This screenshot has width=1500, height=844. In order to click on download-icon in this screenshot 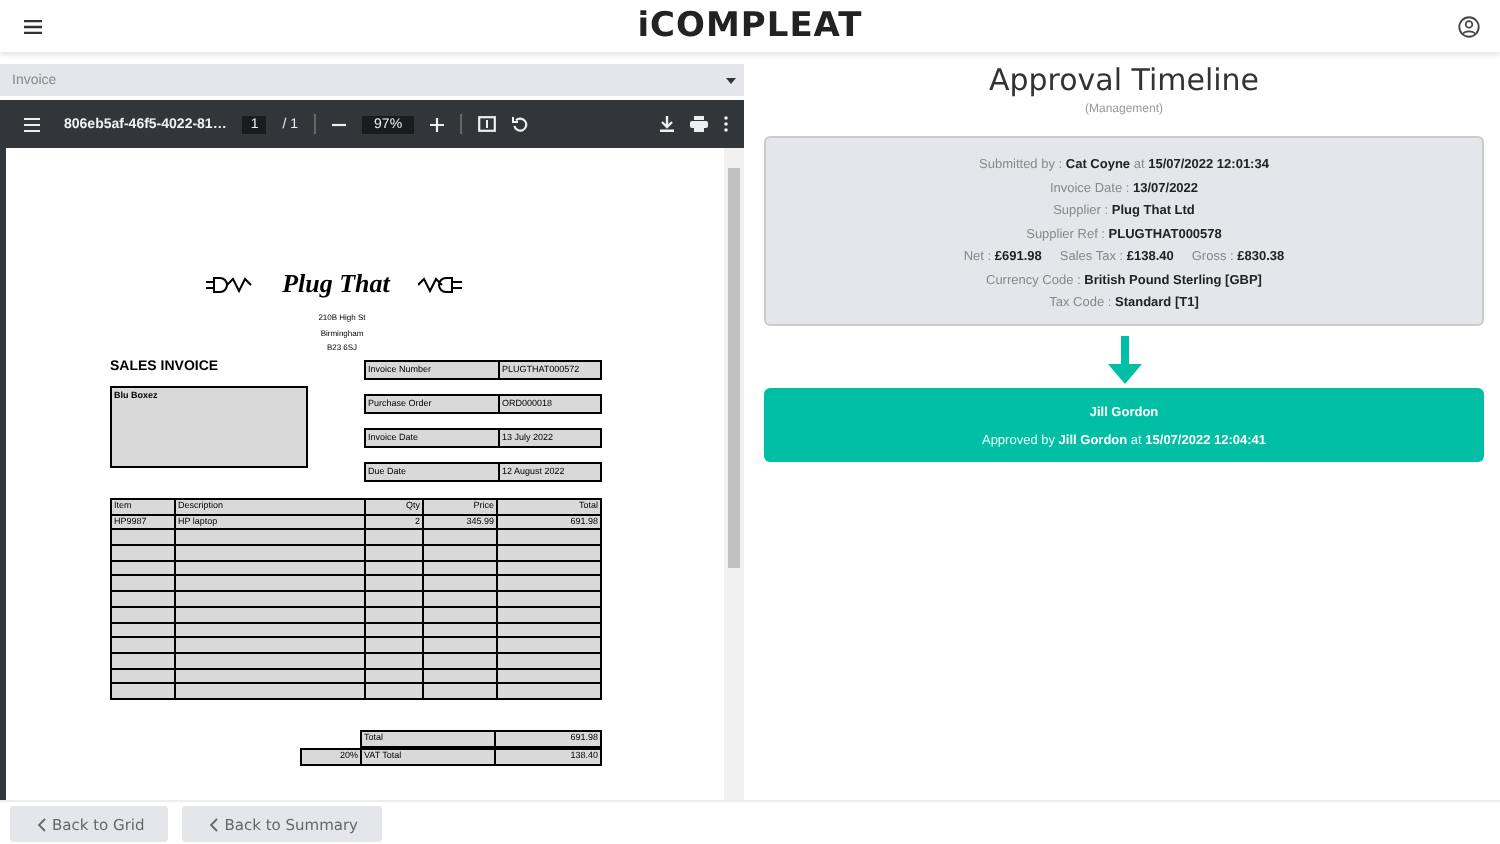, I will do `click(667, 124)`.